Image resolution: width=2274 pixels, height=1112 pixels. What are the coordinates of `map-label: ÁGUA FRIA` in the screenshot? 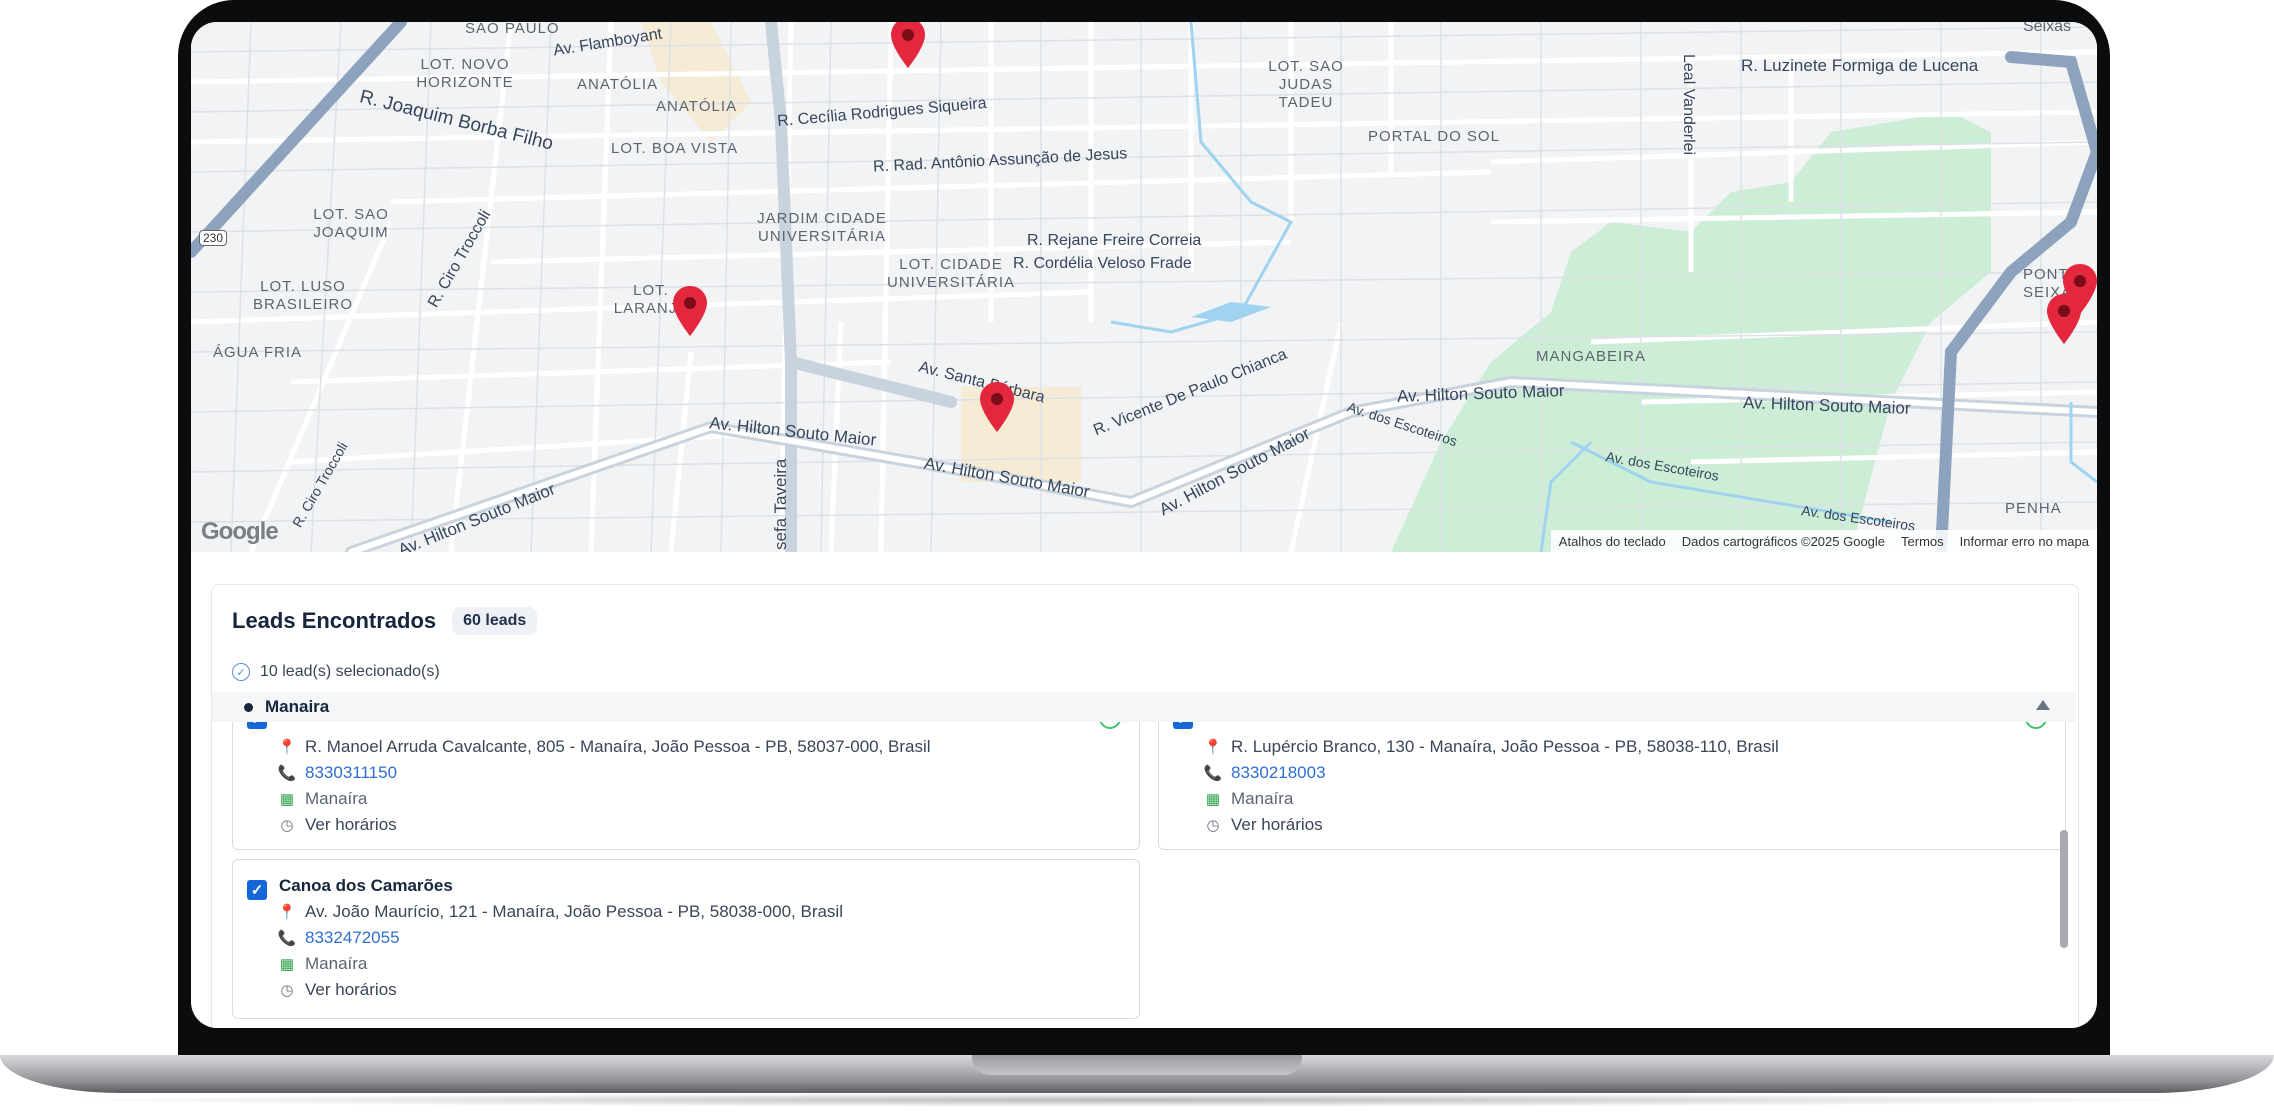 It's located at (258, 352).